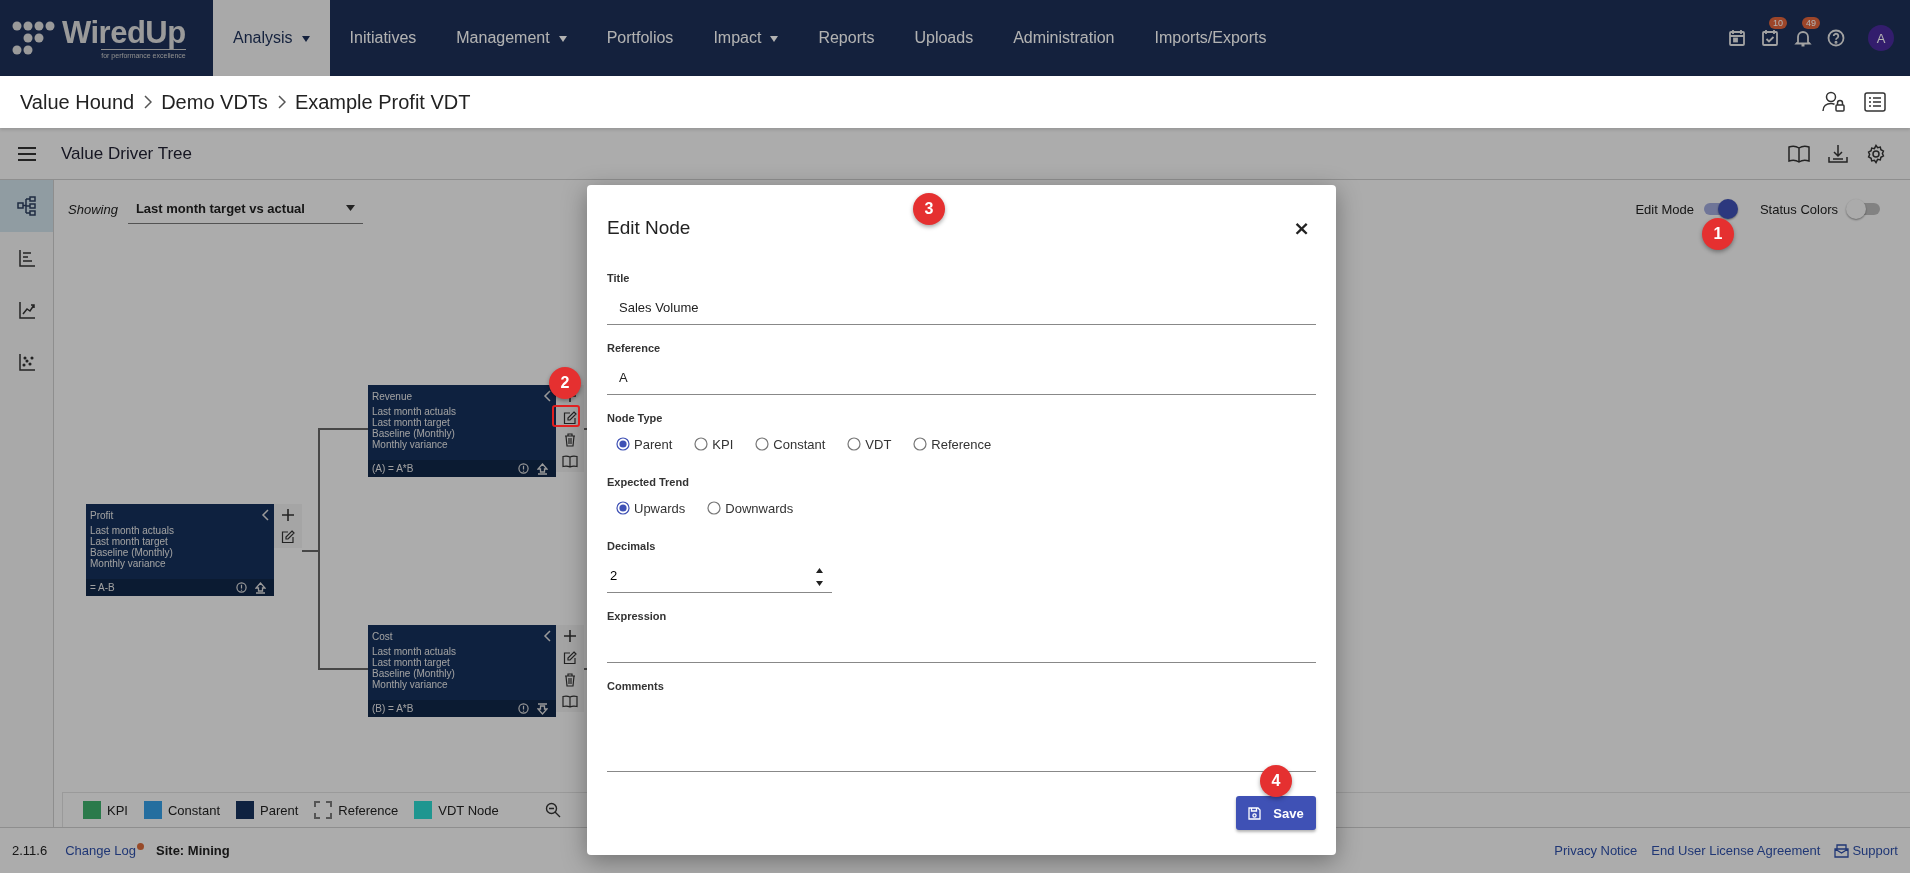  Describe the element at coordinates (1664, 209) in the screenshot. I see `toggle-label: Edit Mode` at that location.